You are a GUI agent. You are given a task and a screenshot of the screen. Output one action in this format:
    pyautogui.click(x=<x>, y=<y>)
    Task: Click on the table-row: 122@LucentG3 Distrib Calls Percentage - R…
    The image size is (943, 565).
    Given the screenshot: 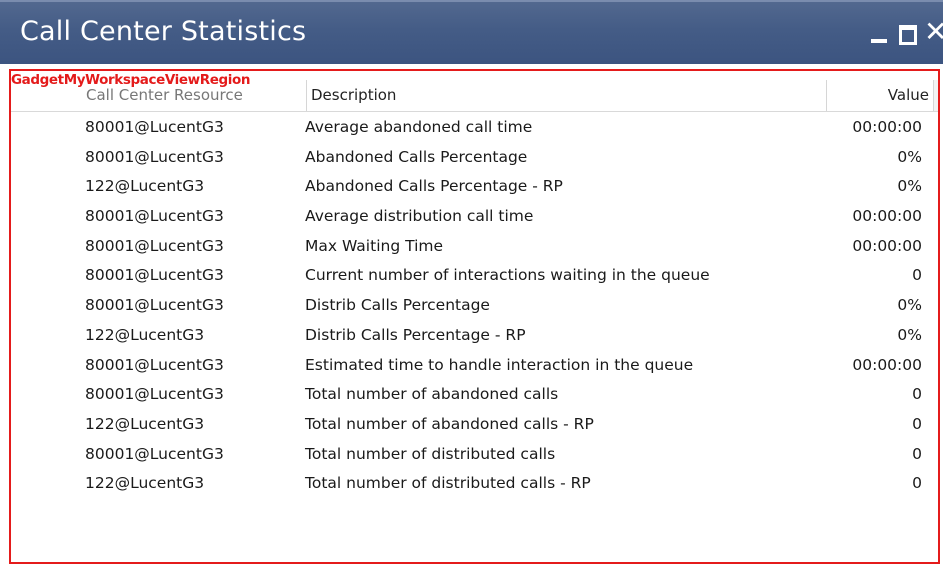 What is the action you would take?
    pyautogui.click(x=474, y=336)
    